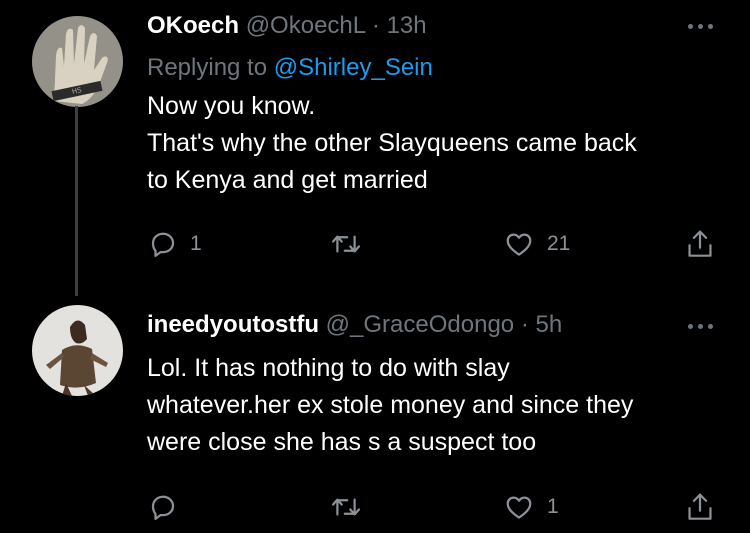  What do you see at coordinates (553, 506) in the screenshot?
I see `like-count: 1` at bounding box center [553, 506].